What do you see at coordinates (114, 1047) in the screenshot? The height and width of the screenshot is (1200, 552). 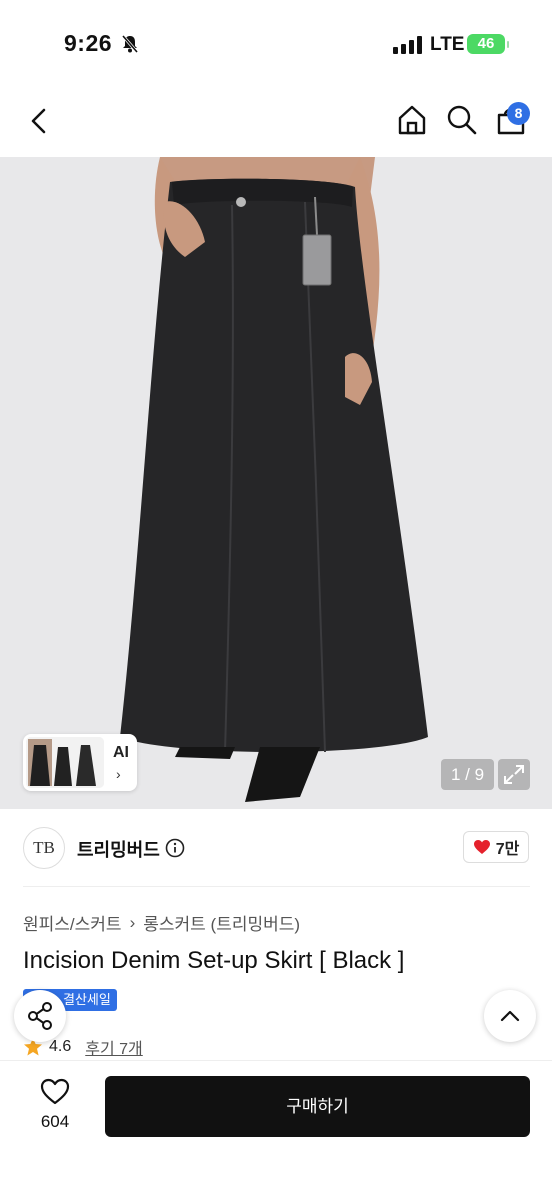 I see `reviews-link: 후기 7개` at bounding box center [114, 1047].